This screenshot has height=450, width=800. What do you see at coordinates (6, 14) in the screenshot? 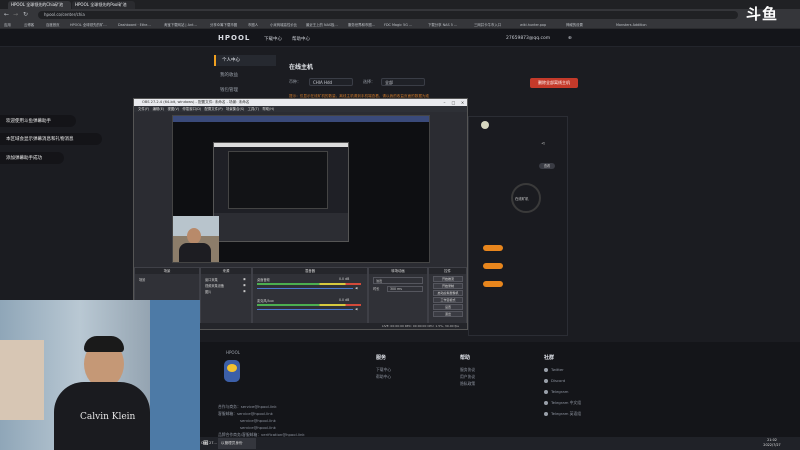
I see `back-icon: ←` at bounding box center [6, 14].